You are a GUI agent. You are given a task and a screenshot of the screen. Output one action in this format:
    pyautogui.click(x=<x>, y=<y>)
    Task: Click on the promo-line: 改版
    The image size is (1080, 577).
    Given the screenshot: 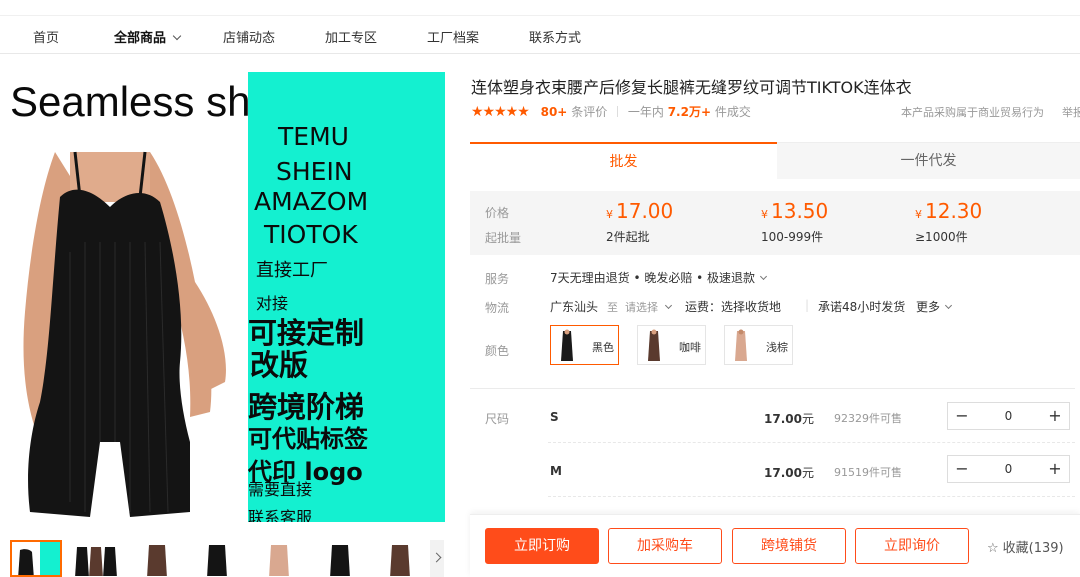 What is the action you would take?
    pyautogui.click(x=279, y=365)
    